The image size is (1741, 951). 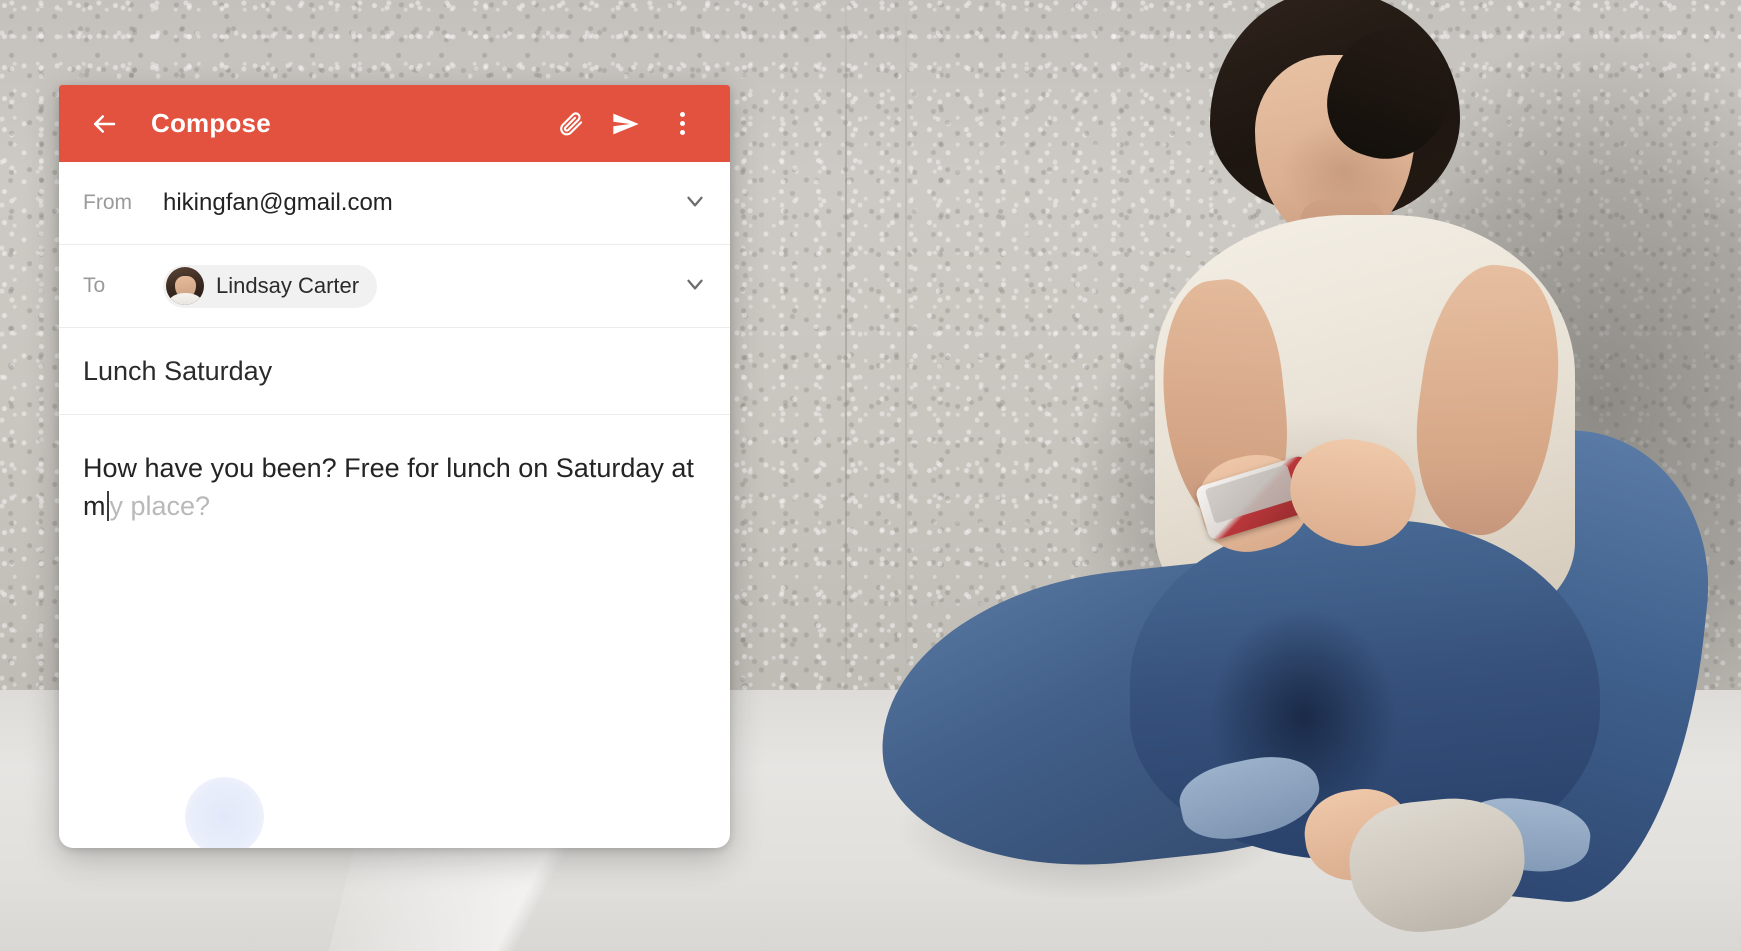 I want to click on wall-seam, so click(x=846, y=350).